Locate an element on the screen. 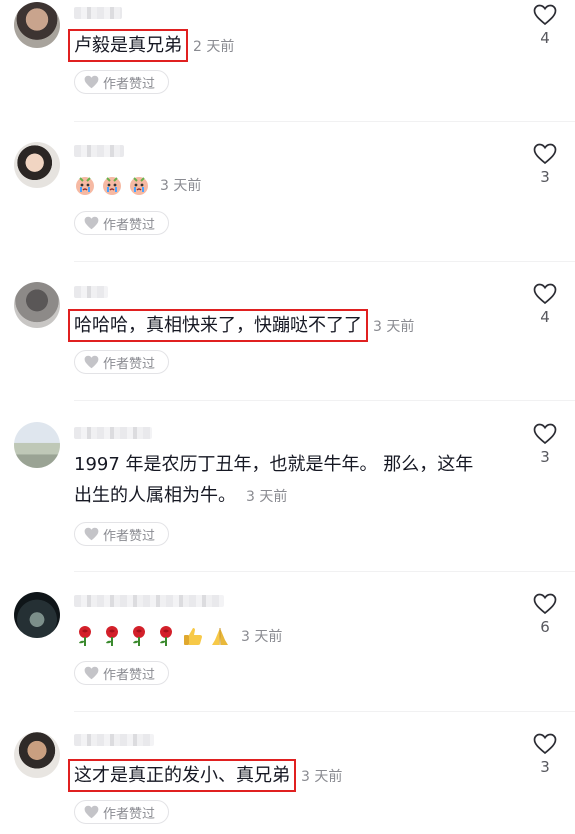  comment-text-line: 出生的人属相为牛。 is located at coordinates (155, 495).